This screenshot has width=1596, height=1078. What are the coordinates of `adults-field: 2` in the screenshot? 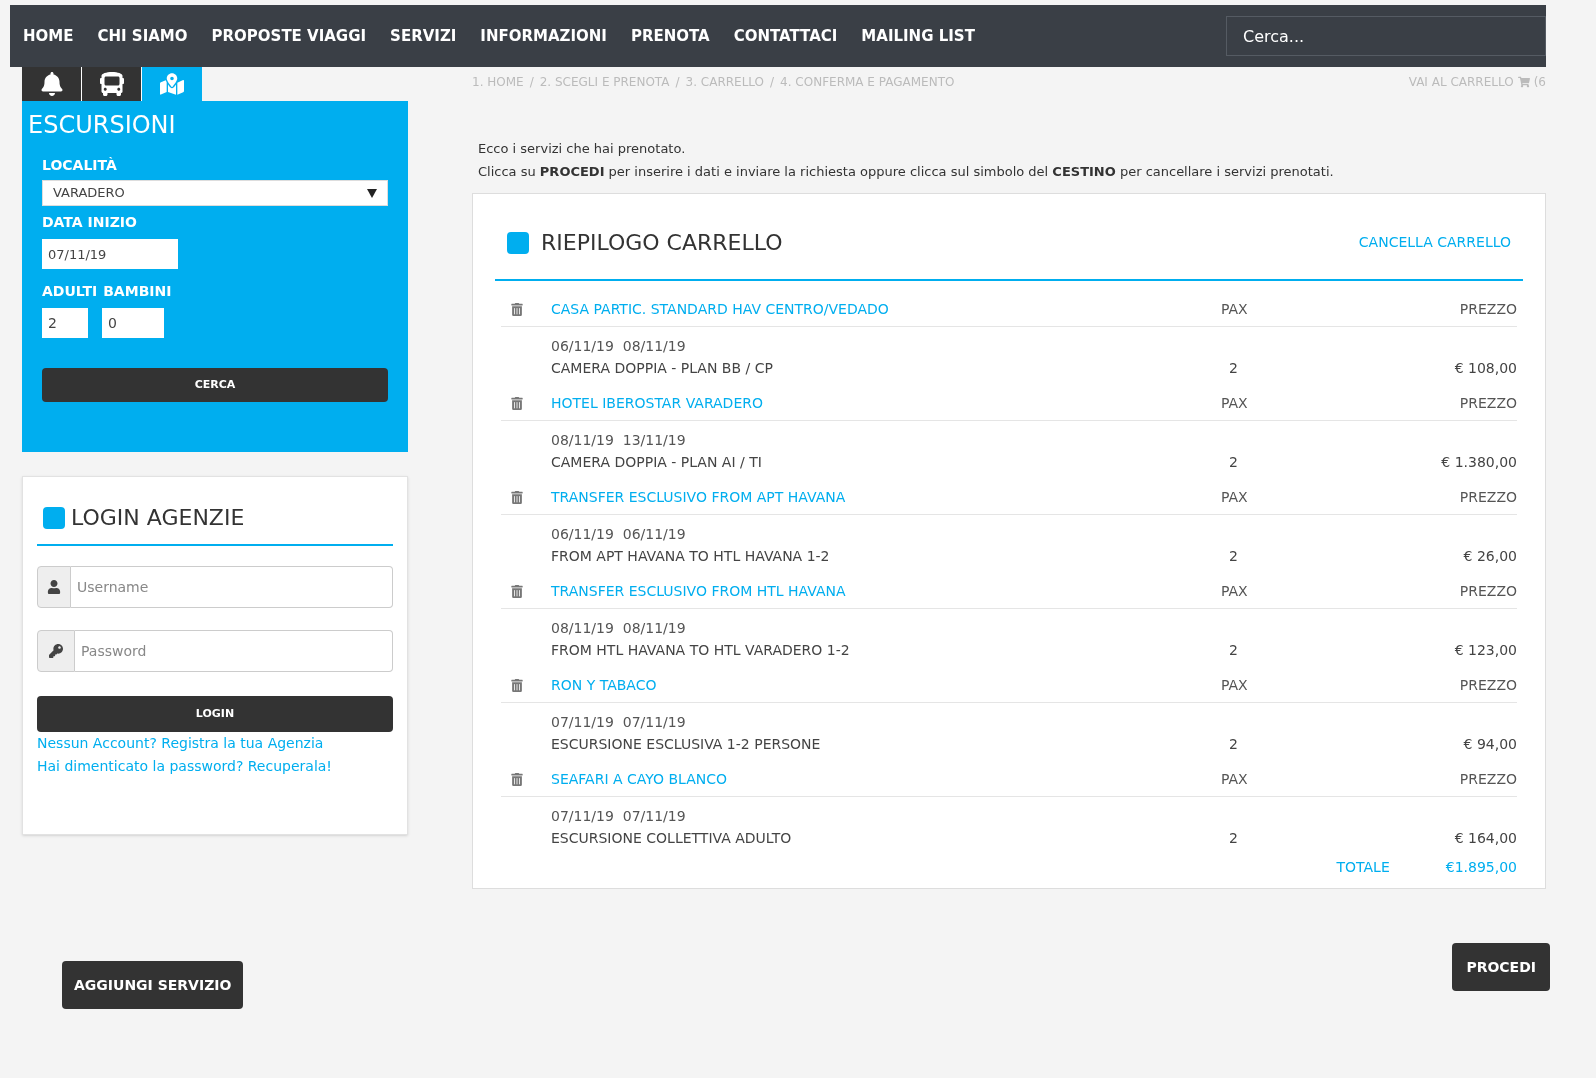 It's located at (65, 323).